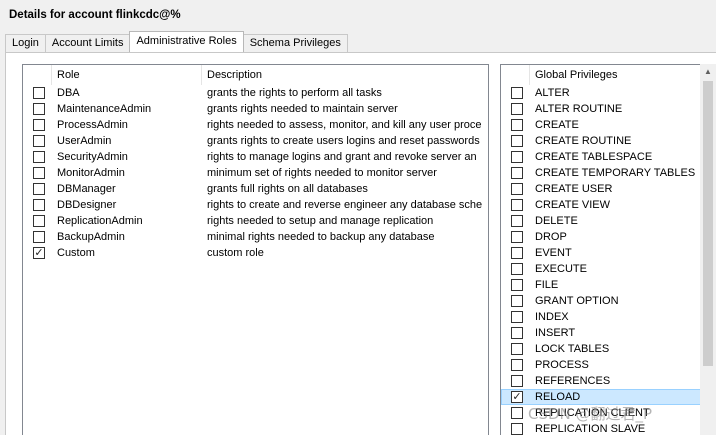 This screenshot has width=716, height=435. What do you see at coordinates (590, 414) in the screenshot?
I see `watermark: CSDN @翻过君_P` at bounding box center [590, 414].